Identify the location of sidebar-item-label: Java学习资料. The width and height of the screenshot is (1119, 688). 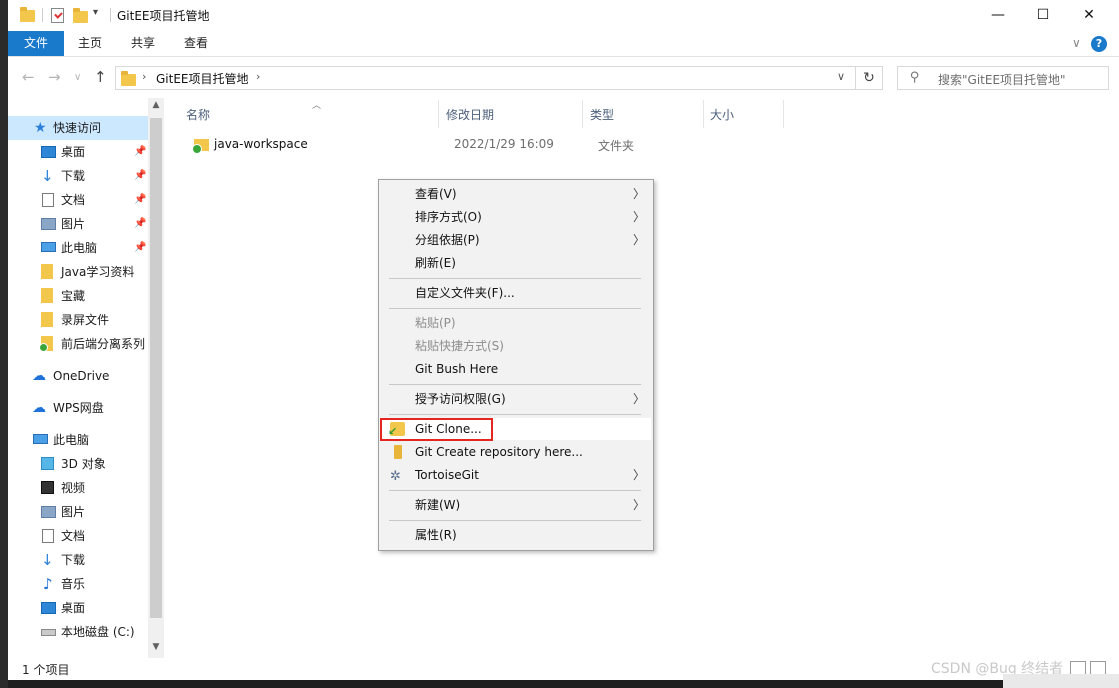
(98, 272).